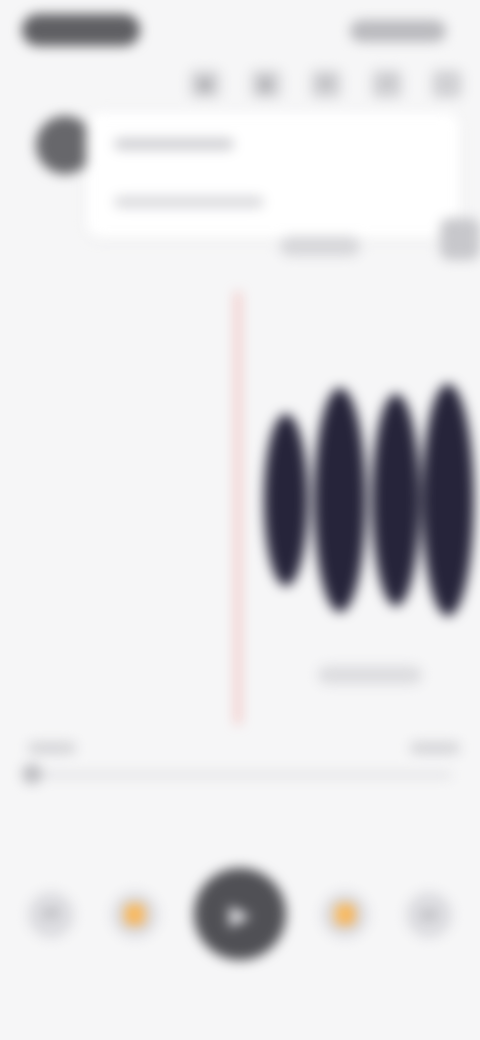 This screenshot has height=1040, width=480. Describe the element at coordinates (320, 246) in the screenshot. I see `mode-chip` at that location.